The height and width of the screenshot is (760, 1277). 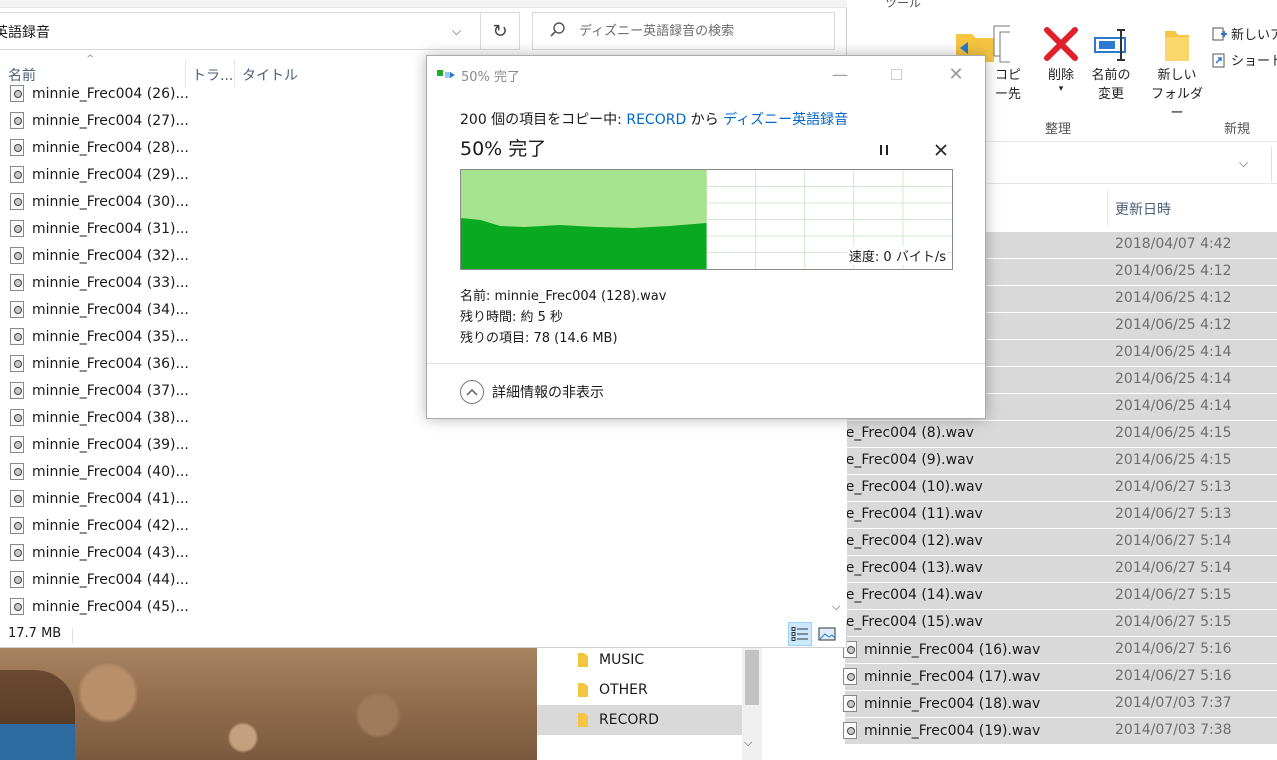 I want to click on desktop-background, so click(x=270, y=704).